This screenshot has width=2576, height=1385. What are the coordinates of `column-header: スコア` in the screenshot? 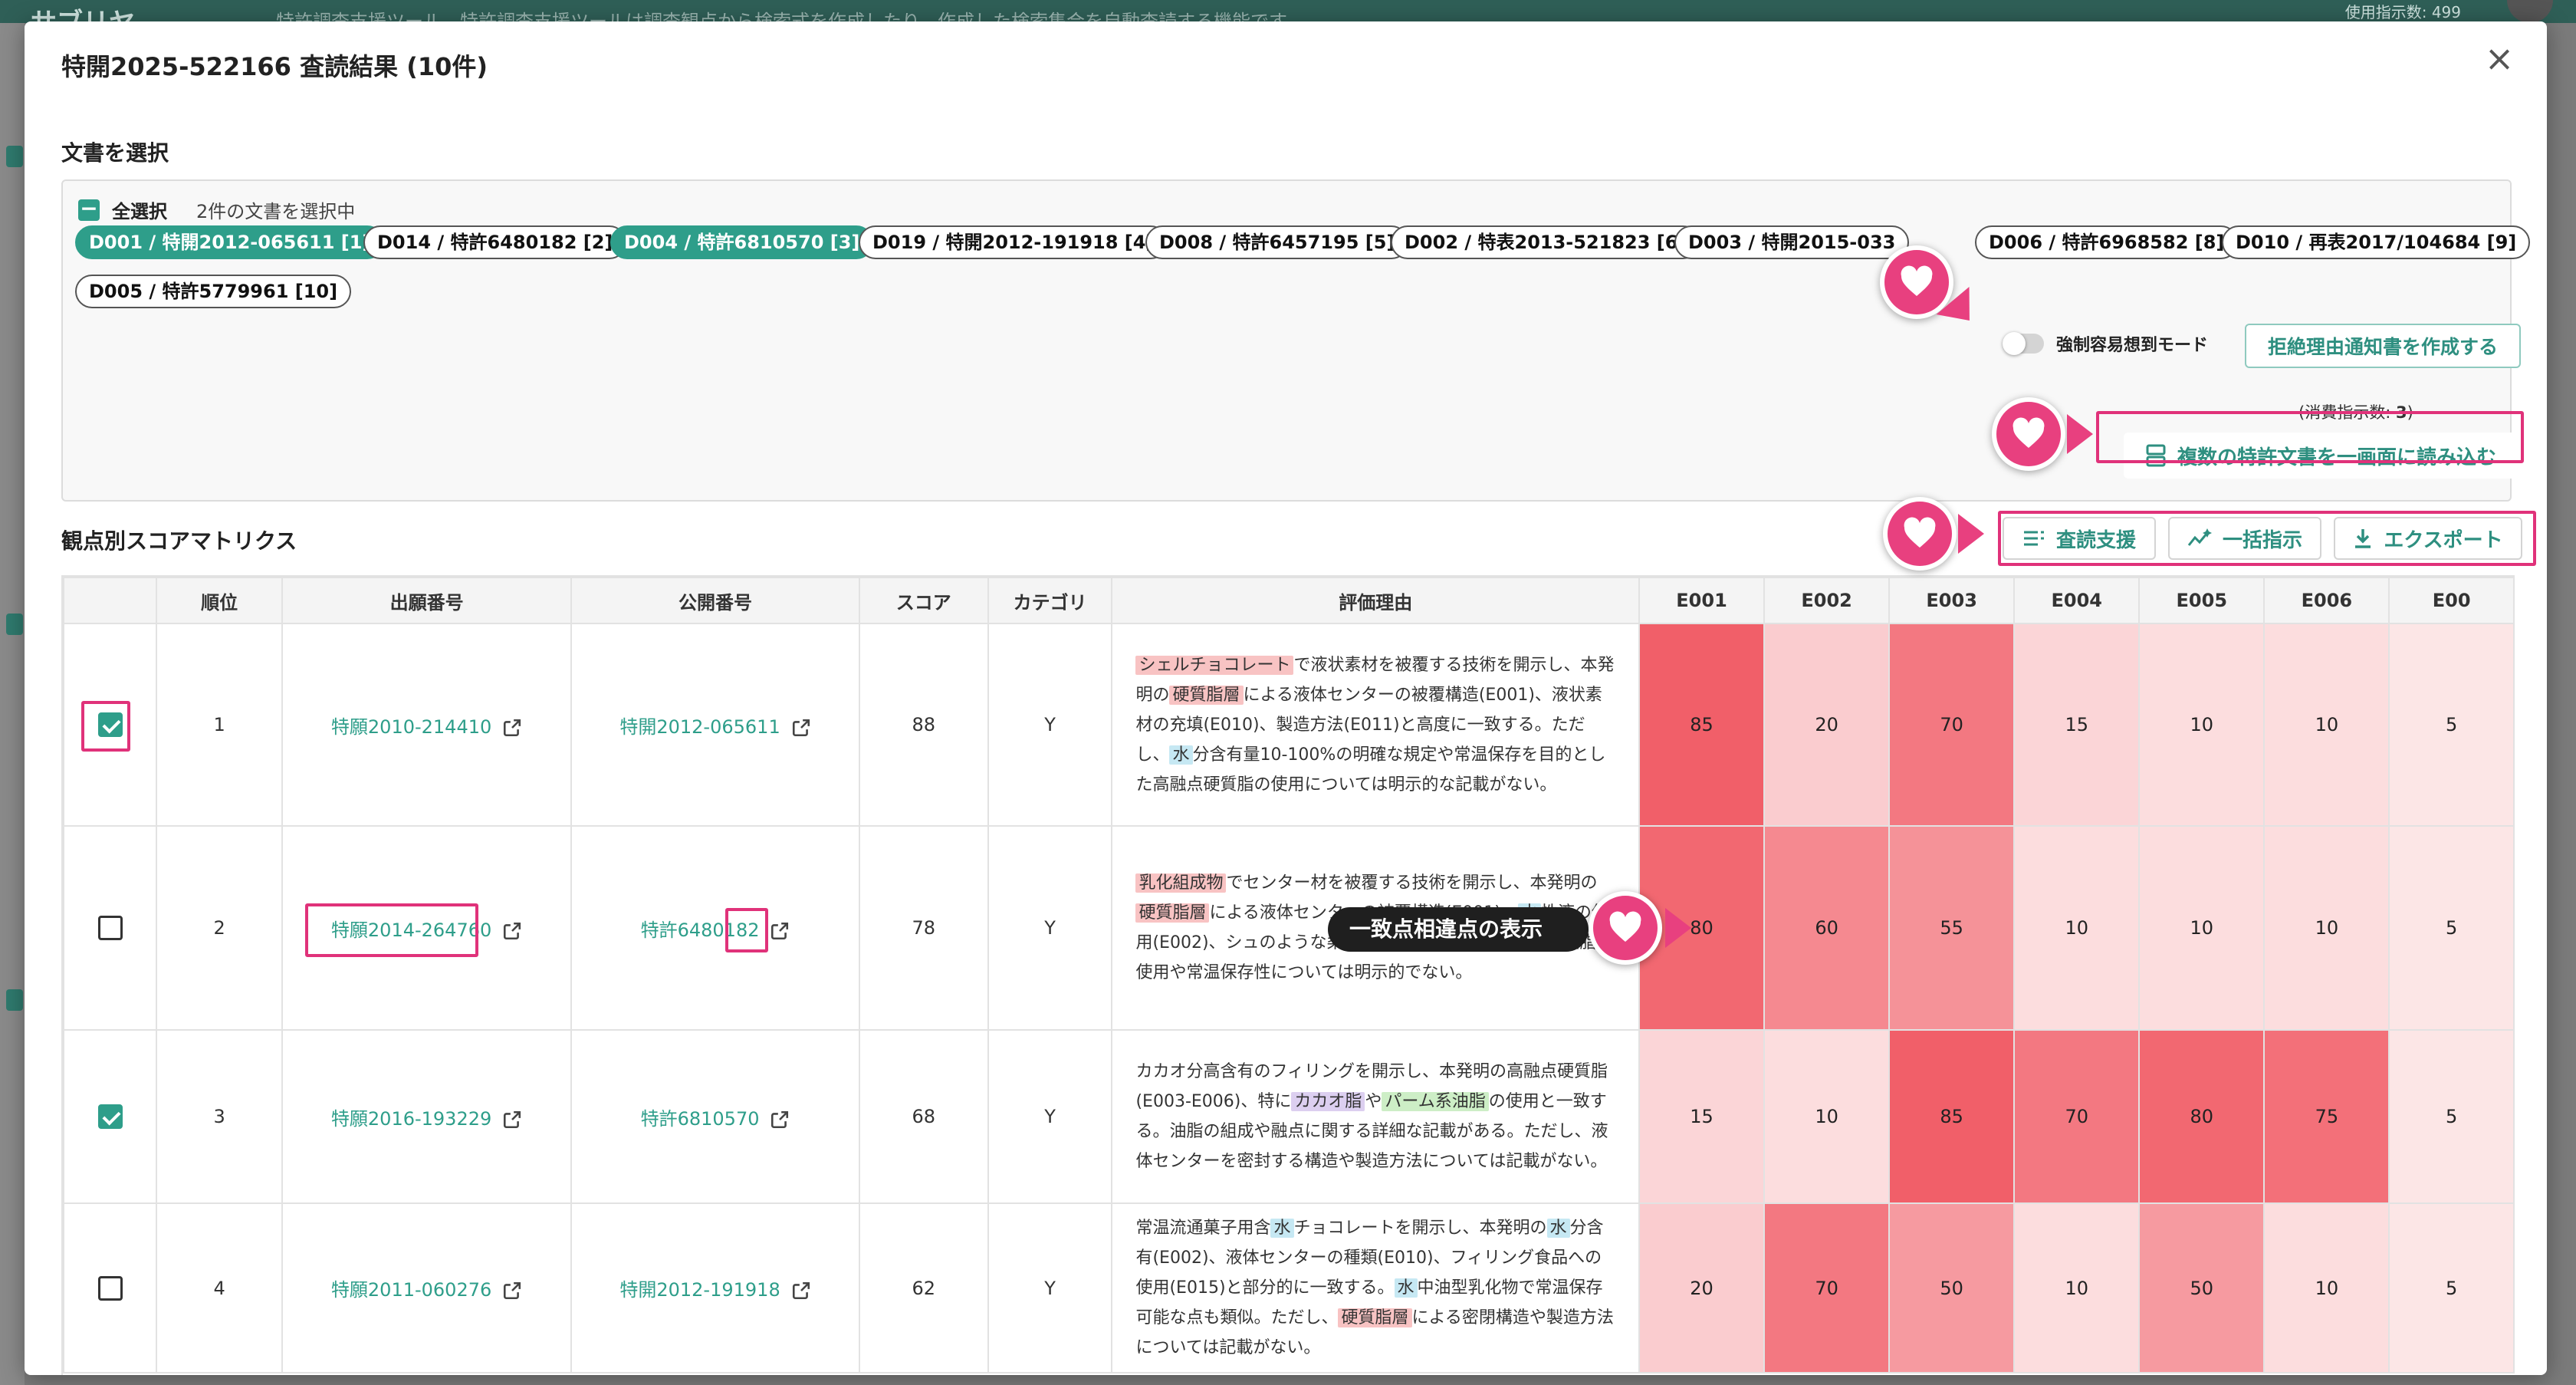 It's located at (923, 601).